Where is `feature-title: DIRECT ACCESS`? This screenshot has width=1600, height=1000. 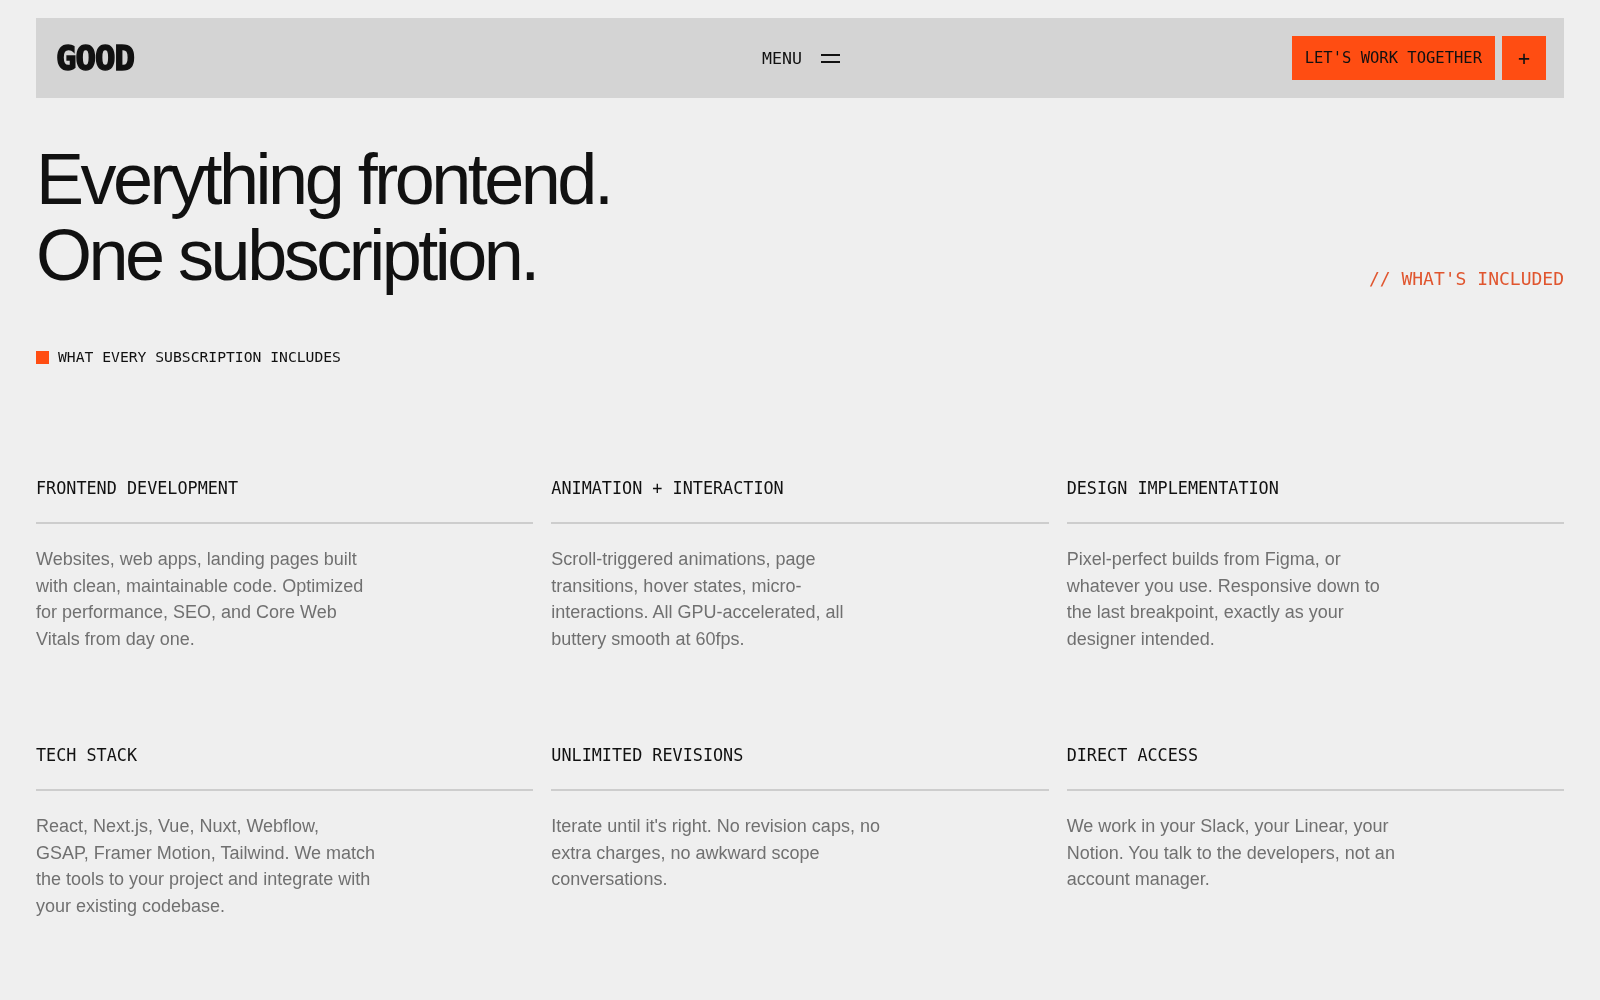 feature-title: DIRECT ACCESS is located at coordinates (1315, 768).